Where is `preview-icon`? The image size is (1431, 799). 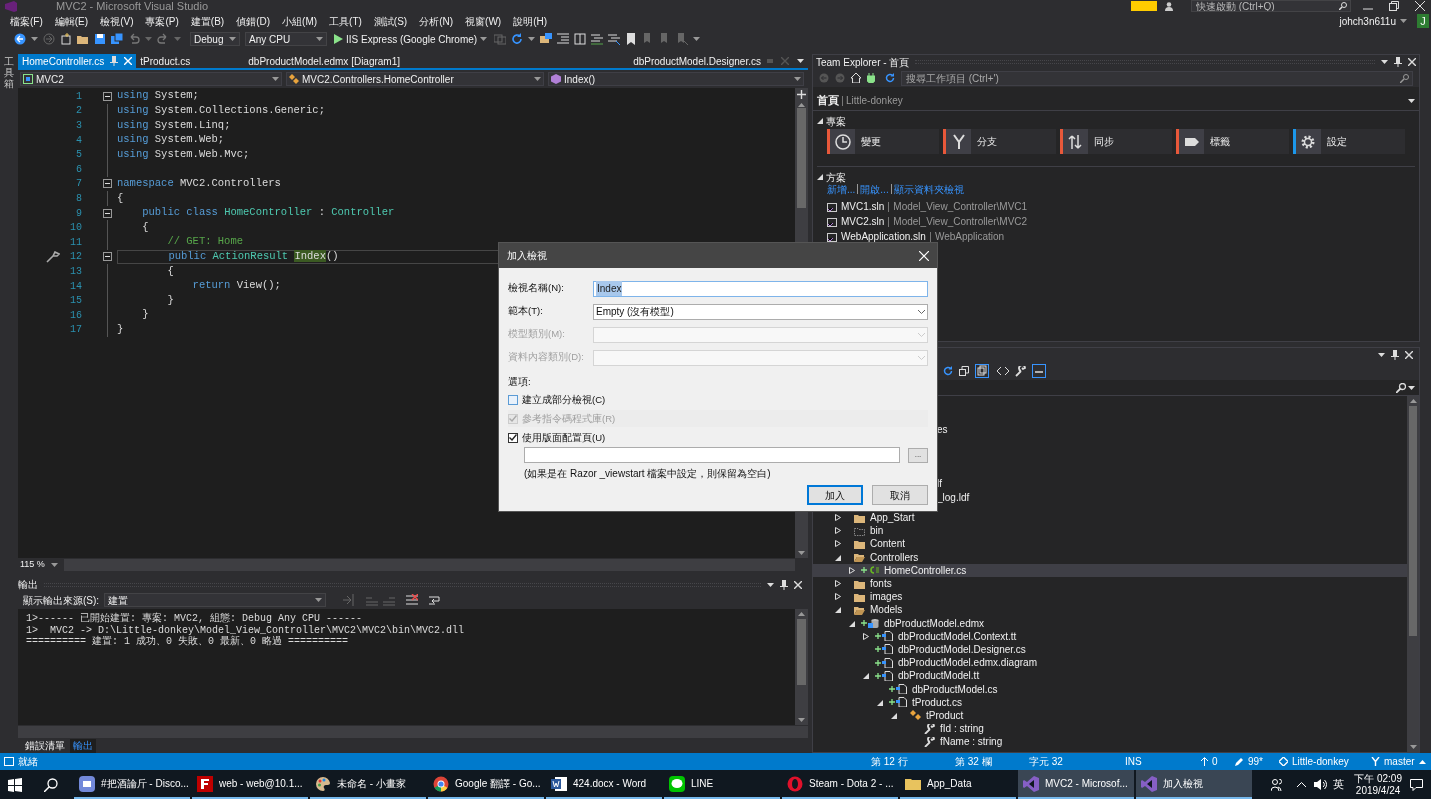
preview-icon is located at coordinates (1039, 371).